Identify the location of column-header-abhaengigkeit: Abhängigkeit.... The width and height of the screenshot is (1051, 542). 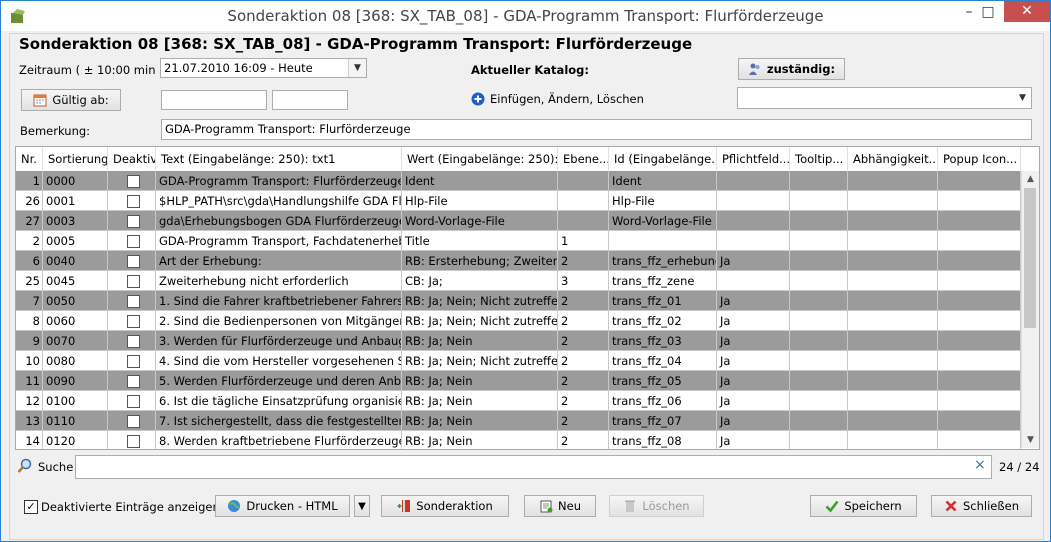
(893, 159).